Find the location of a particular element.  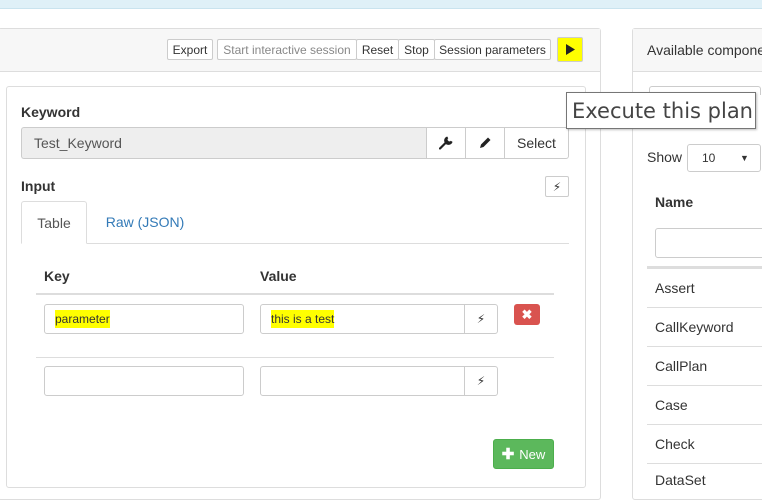

param-key-value: parameter is located at coordinates (82, 319).